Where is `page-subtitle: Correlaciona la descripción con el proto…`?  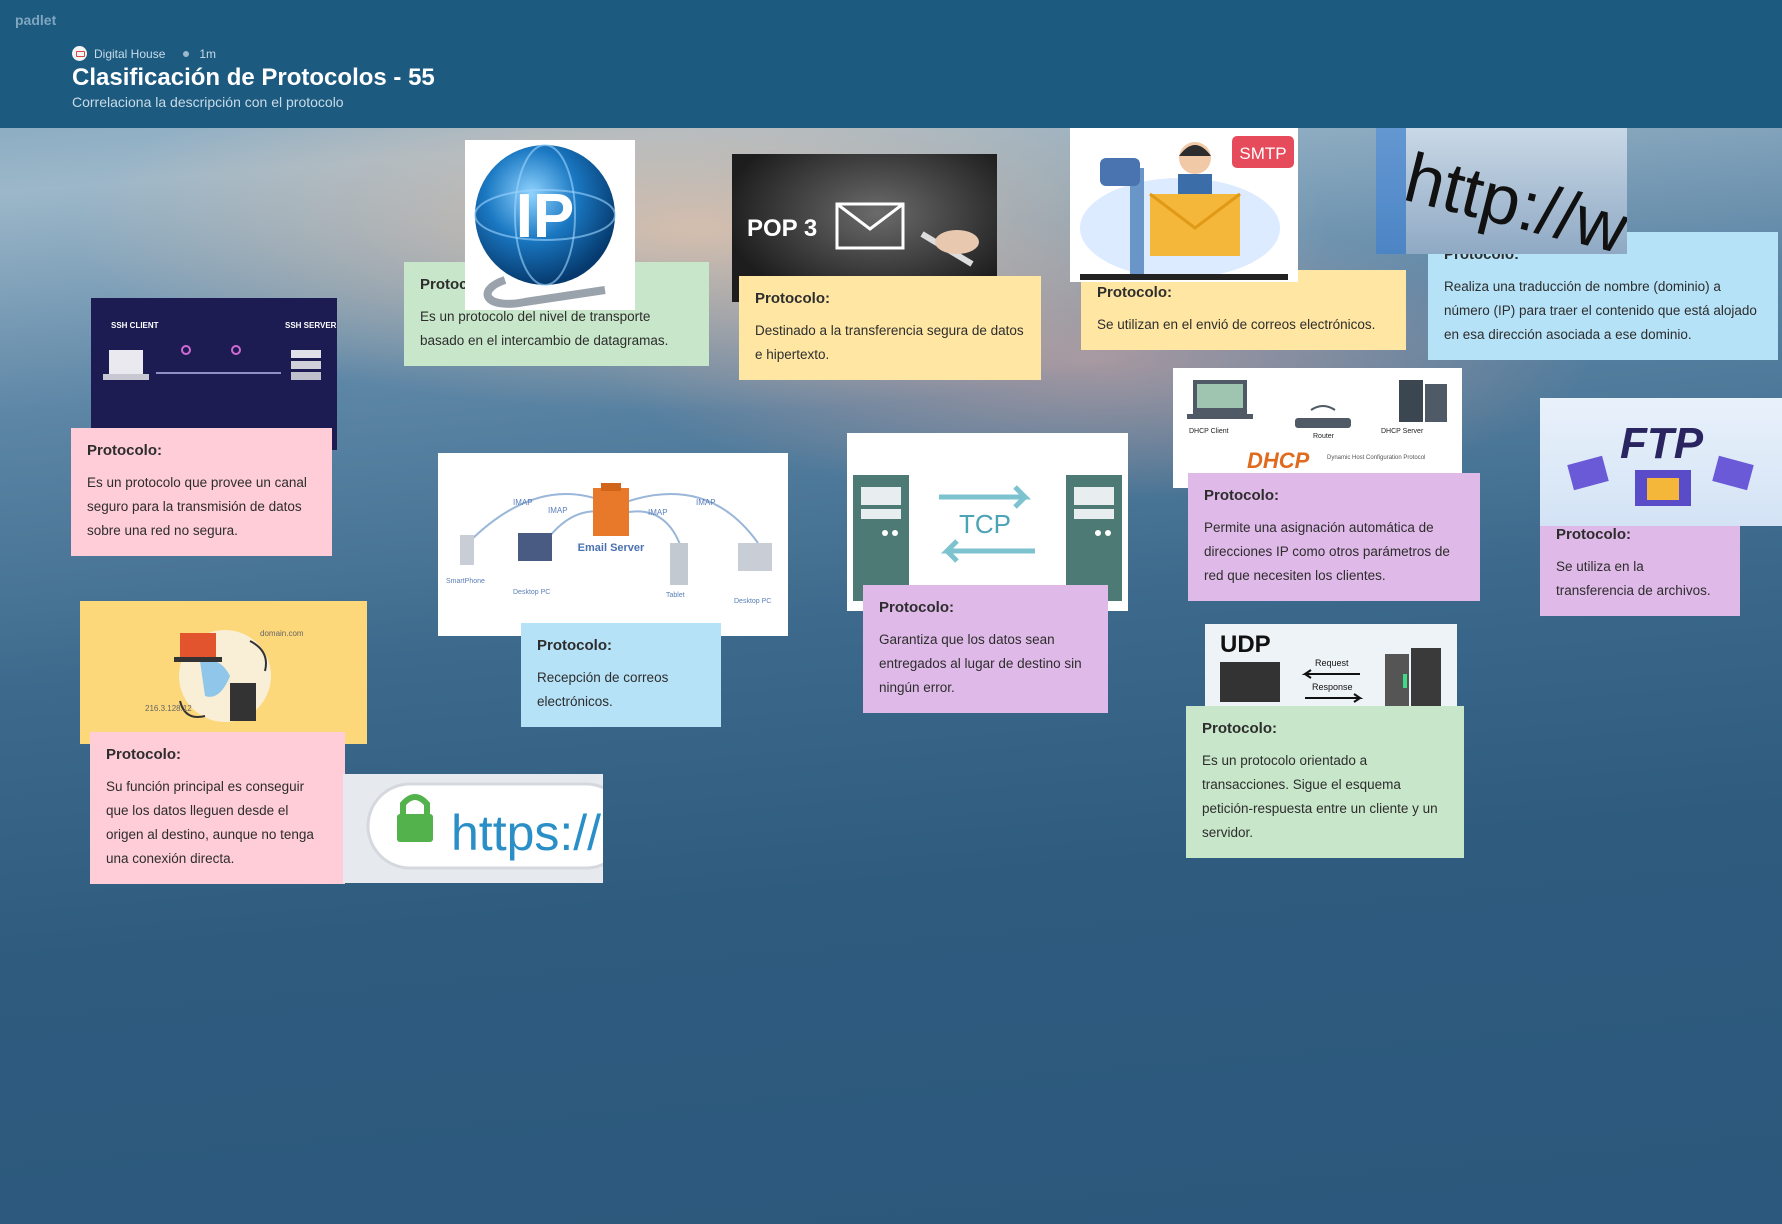 page-subtitle: Correlaciona la descripción con el proto… is located at coordinates (208, 102).